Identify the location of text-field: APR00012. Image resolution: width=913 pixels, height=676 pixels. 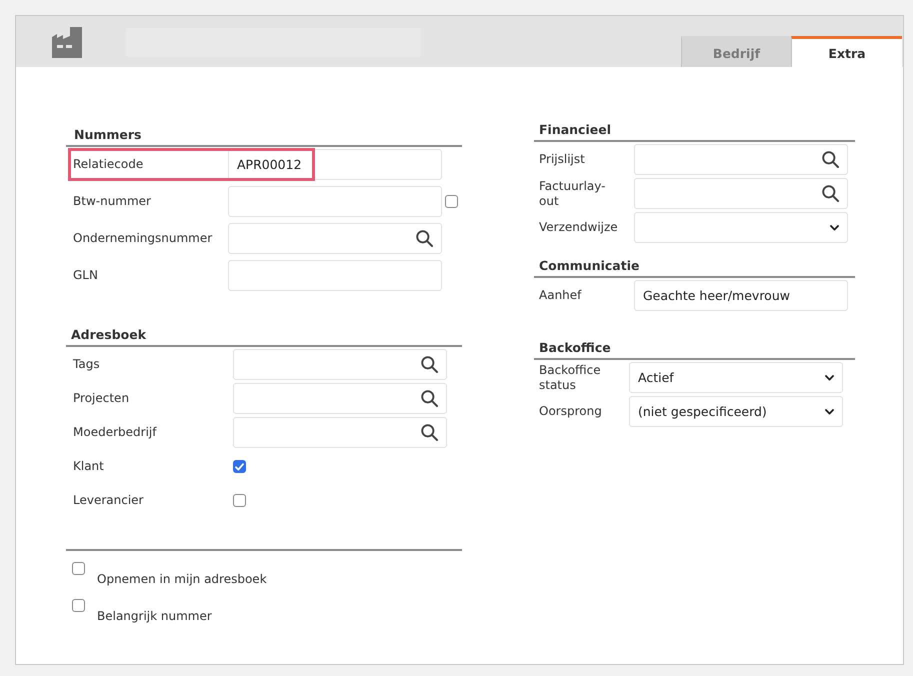
(335, 164).